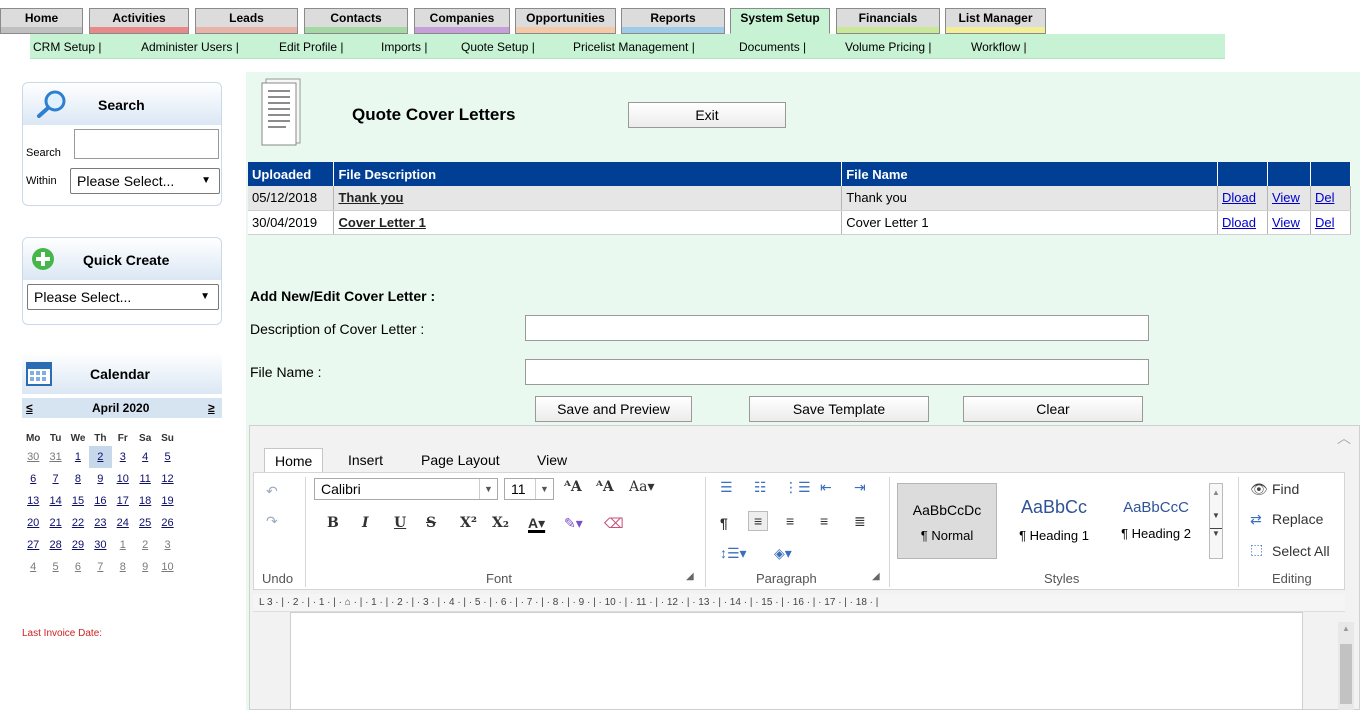 The width and height of the screenshot is (1367, 710). I want to click on highlight-icon: ✎▾, so click(573, 523).